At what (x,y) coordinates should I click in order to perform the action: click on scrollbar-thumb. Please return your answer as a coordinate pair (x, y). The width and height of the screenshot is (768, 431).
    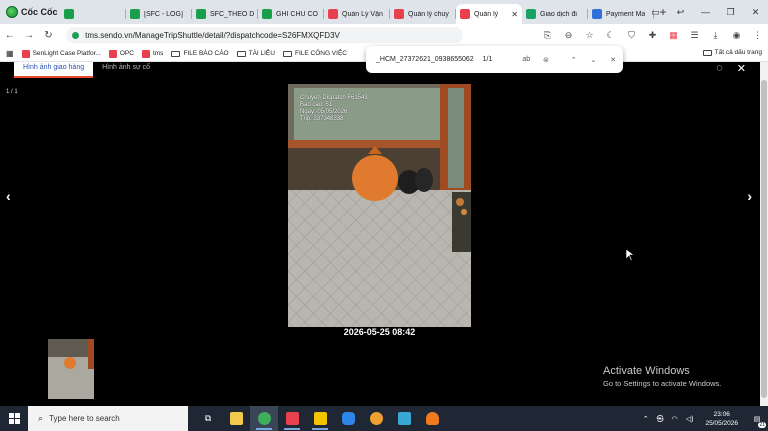
    Looking at the image, I should click on (764, 239).